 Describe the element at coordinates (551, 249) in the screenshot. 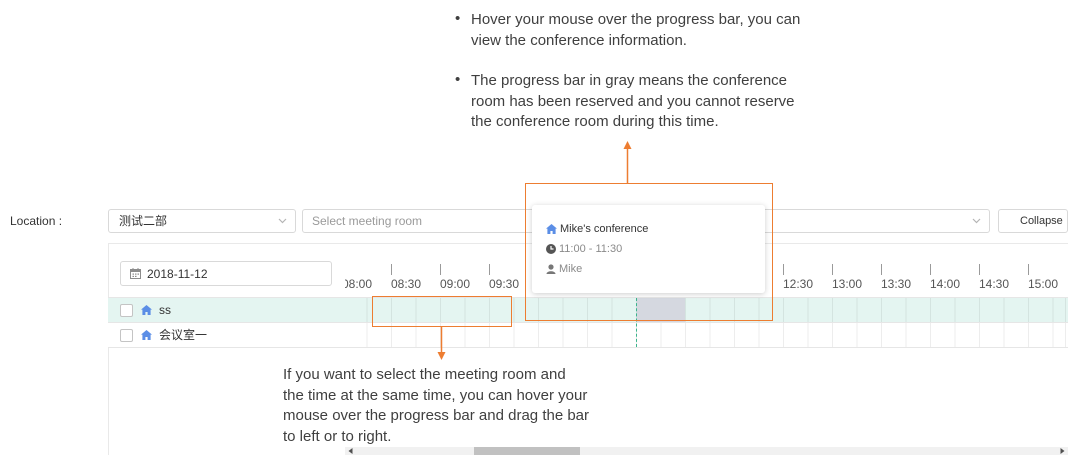

I see `clock-icon` at that location.